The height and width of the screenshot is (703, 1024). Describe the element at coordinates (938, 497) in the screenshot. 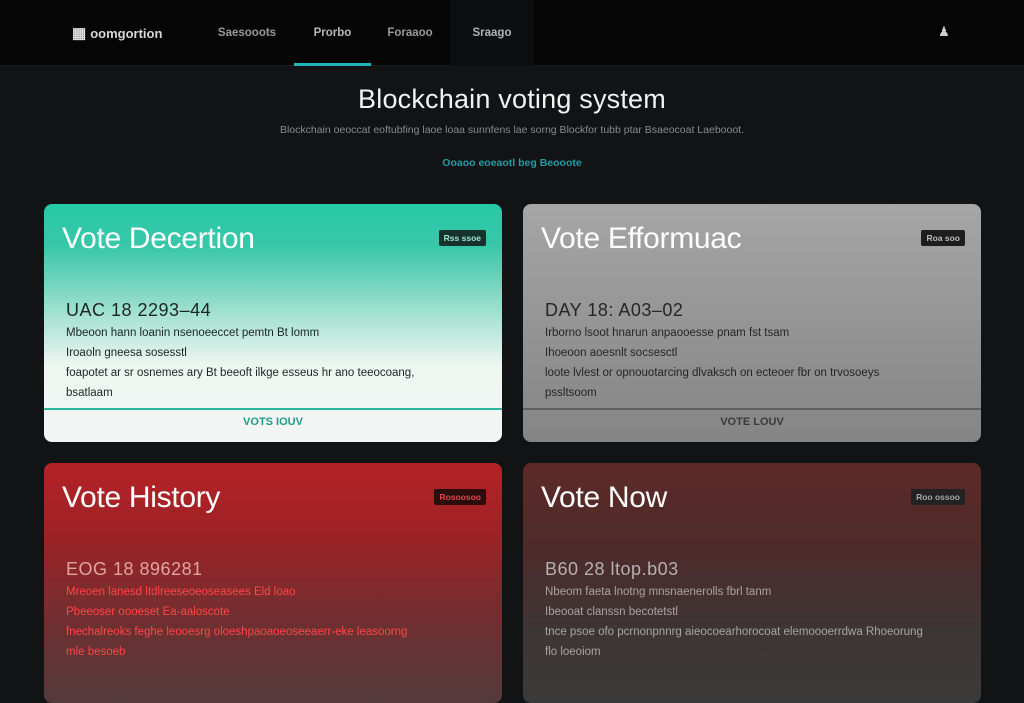

I see `card-badge: Roo ossoo` at that location.